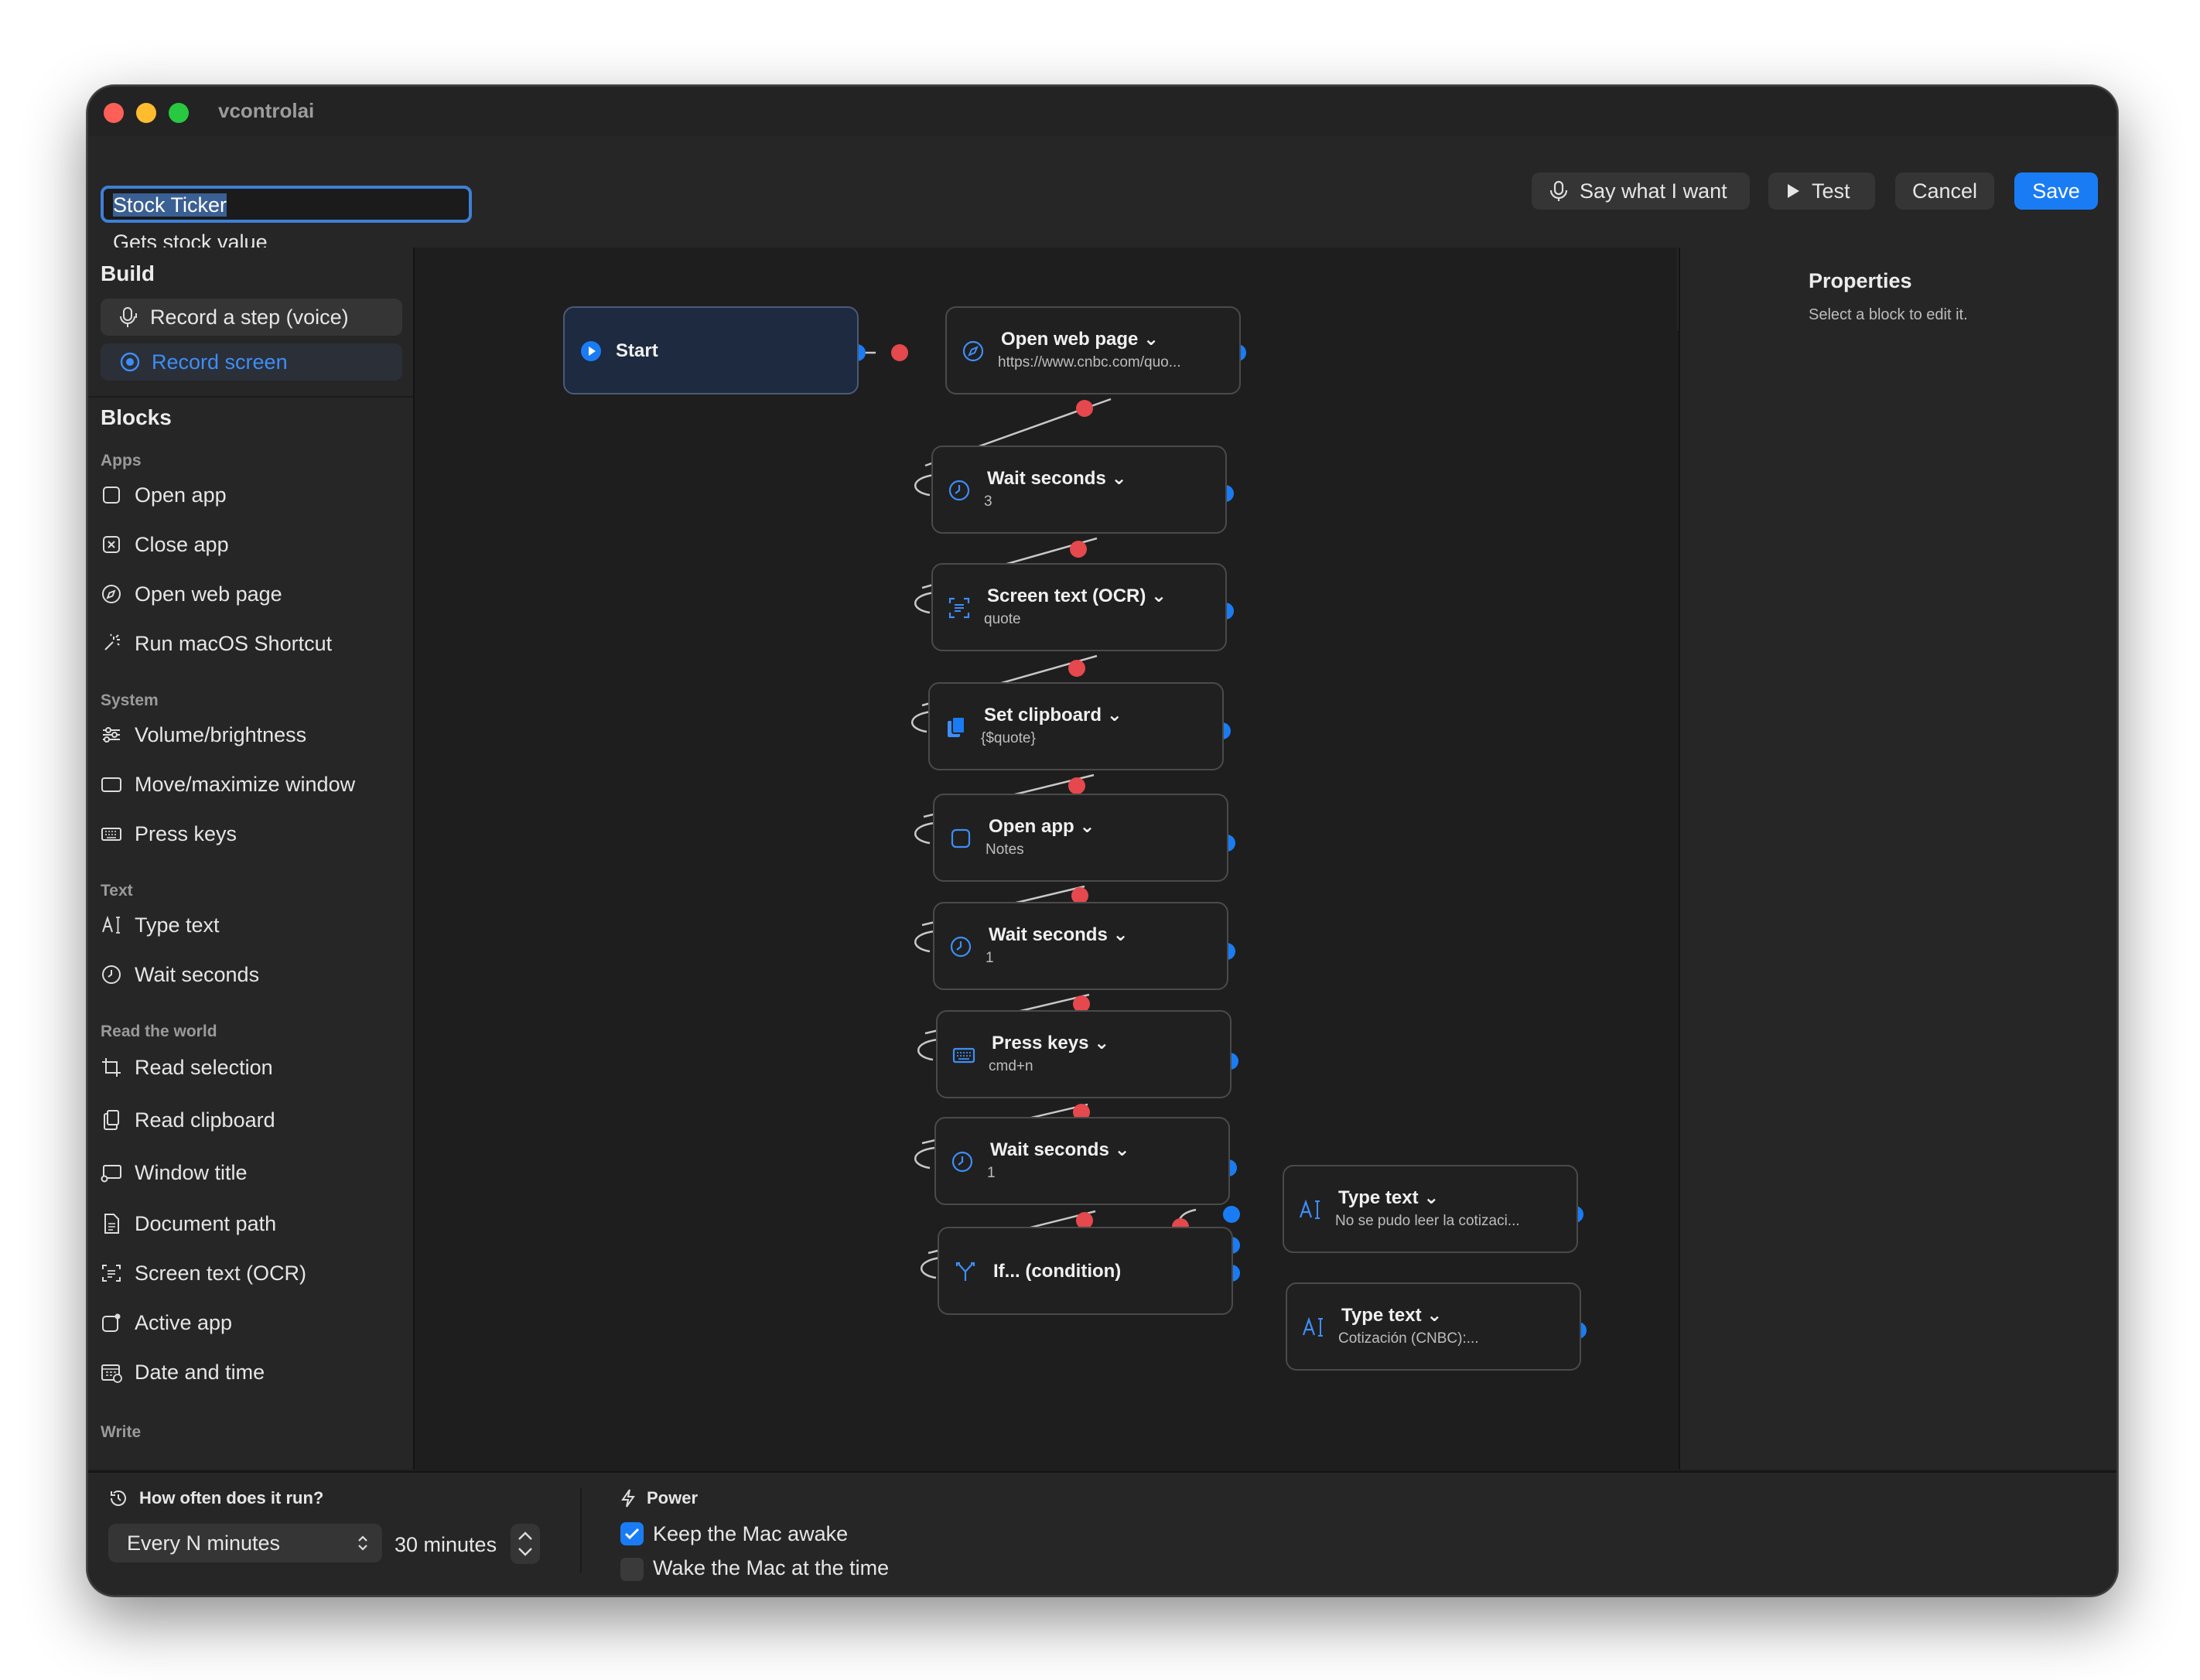 This screenshot has height=1680, width=2200. What do you see at coordinates (234, 643) in the screenshot?
I see `block-label: Run macOS Shortcut` at bounding box center [234, 643].